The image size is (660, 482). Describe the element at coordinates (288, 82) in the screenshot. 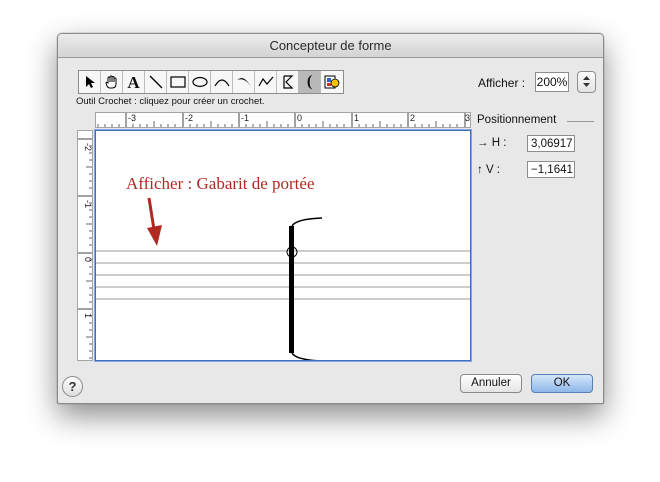

I see `bracket-tool-icon` at that location.